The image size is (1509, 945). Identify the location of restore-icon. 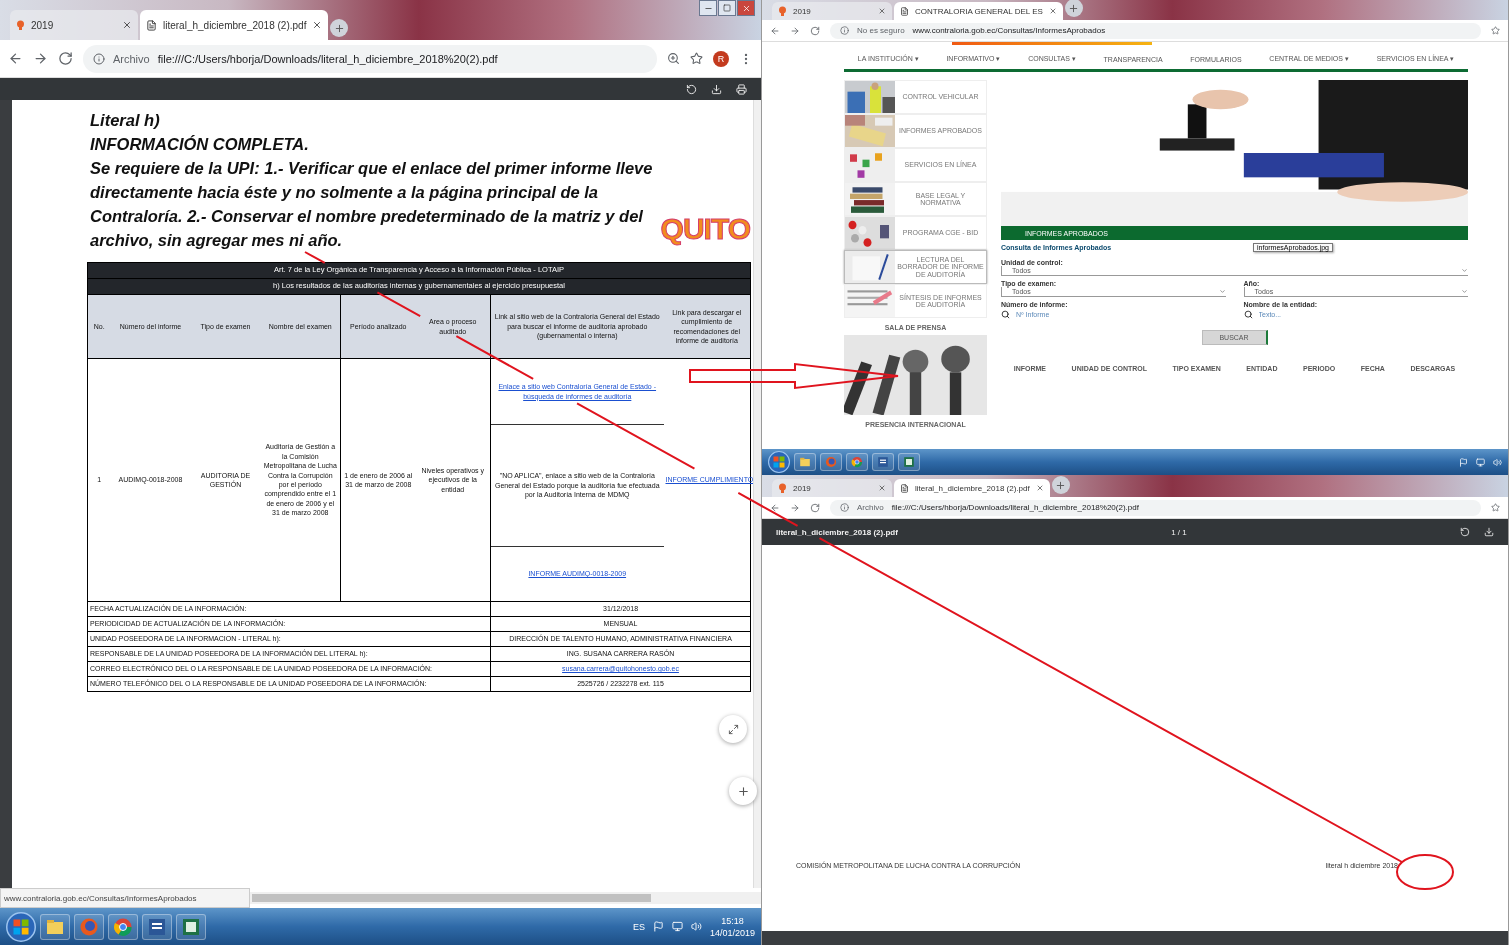
(727, 8).